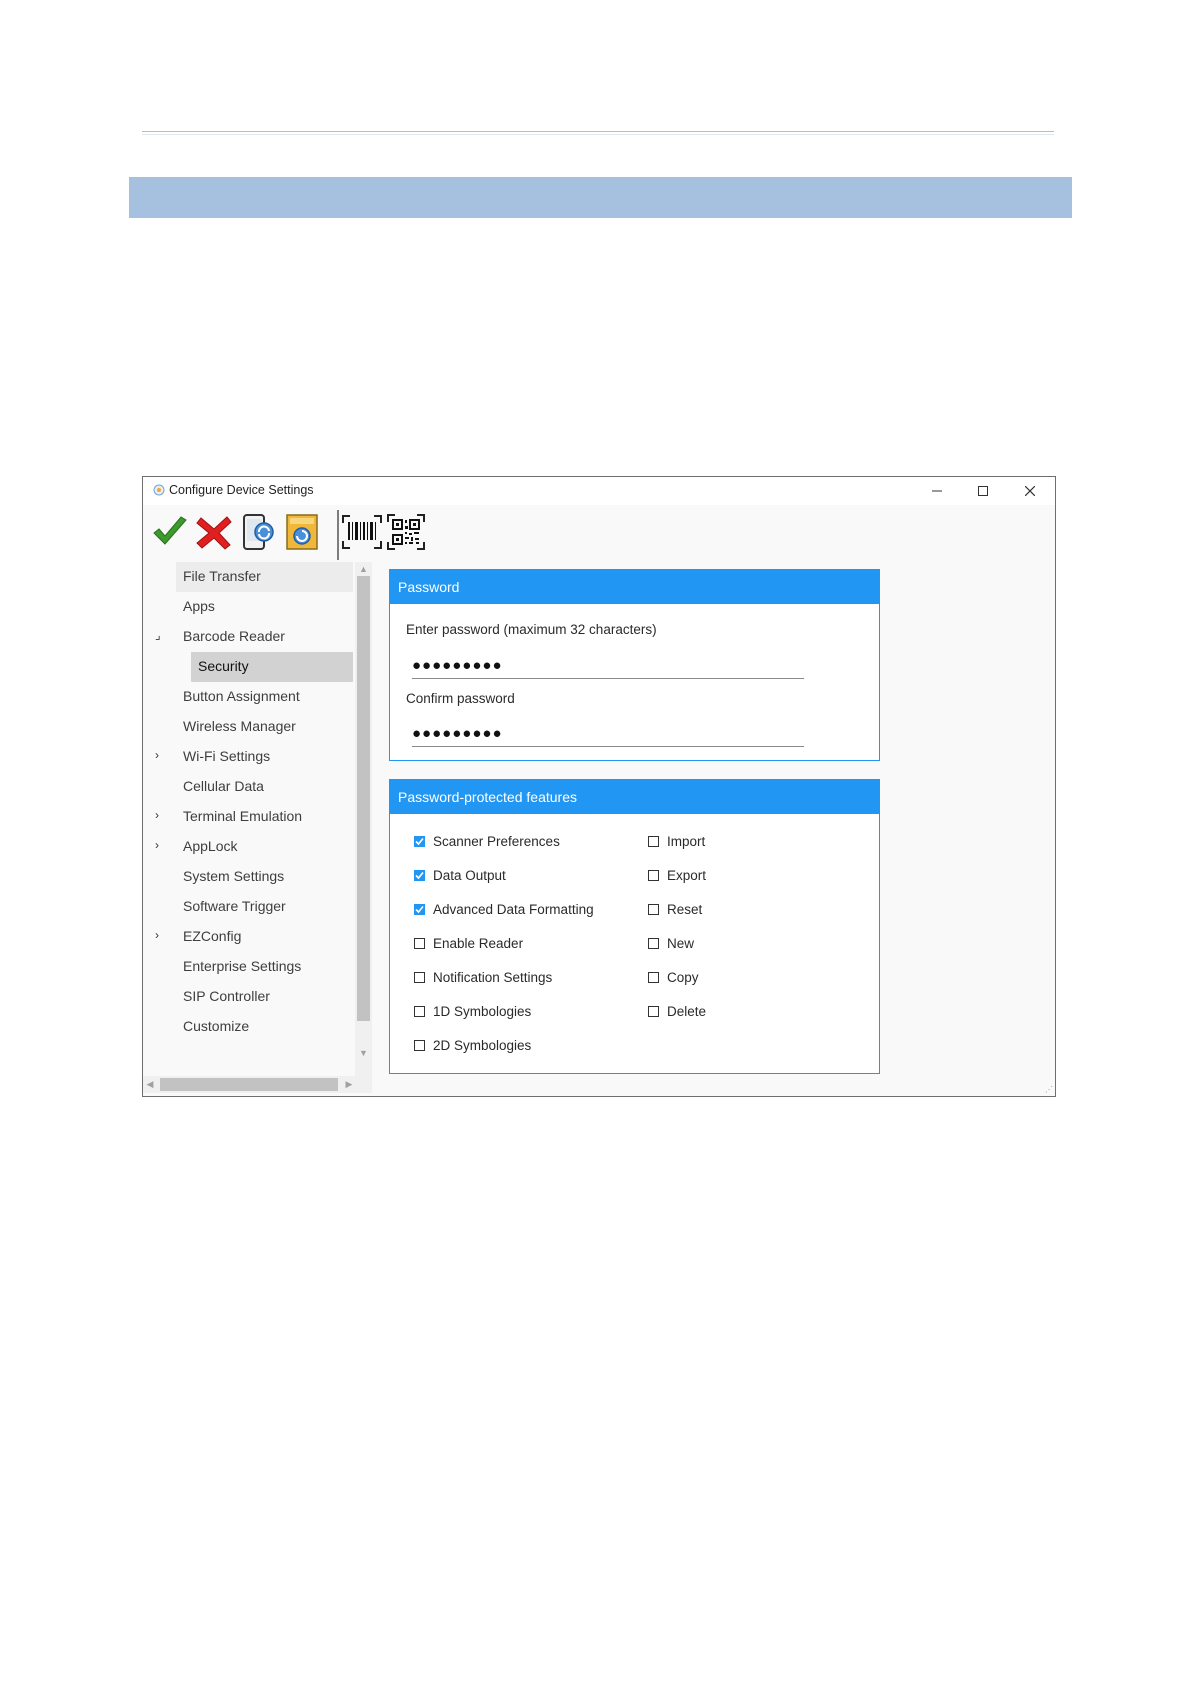 The image size is (1191, 1683). Describe the element at coordinates (242, 966) in the screenshot. I see `nav-item-label: Enterprise Settings` at that location.